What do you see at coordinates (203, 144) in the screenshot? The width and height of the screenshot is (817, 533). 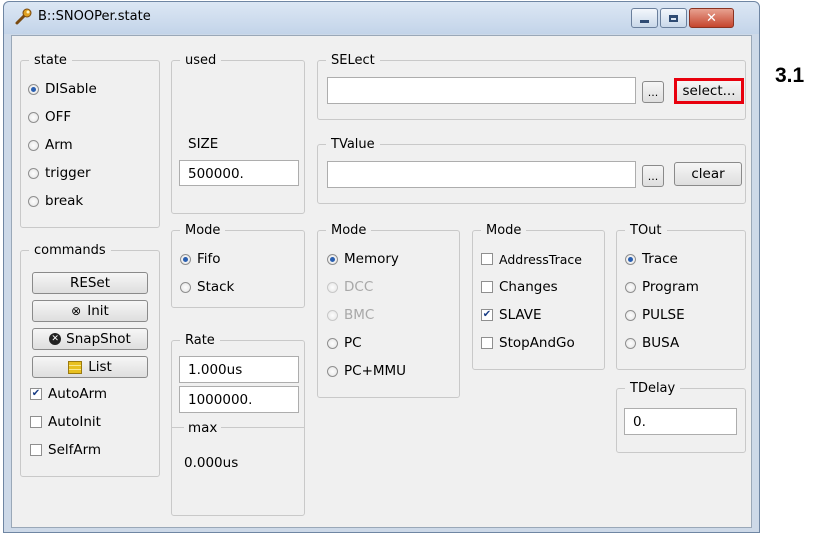 I see `size-legend: SIZE` at bounding box center [203, 144].